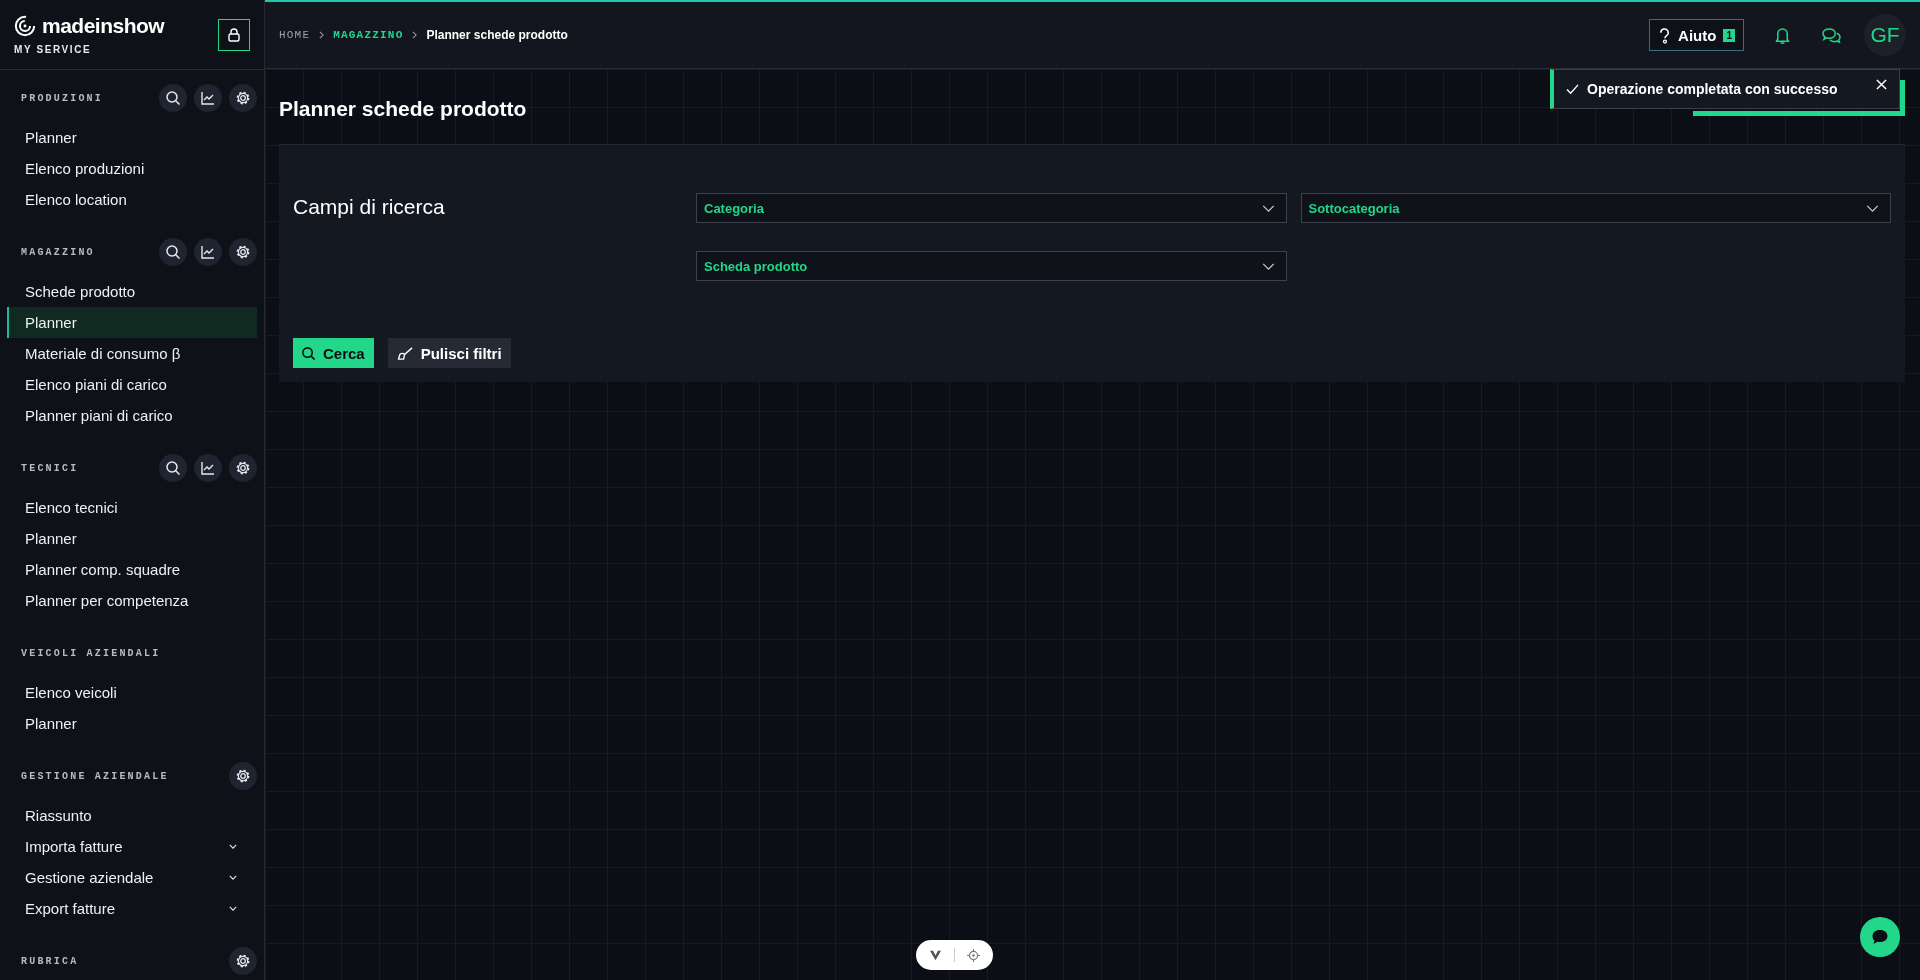  Describe the element at coordinates (1595, 208) in the screenshot. I see `dropdown-field: Sottocategoria` at that location.